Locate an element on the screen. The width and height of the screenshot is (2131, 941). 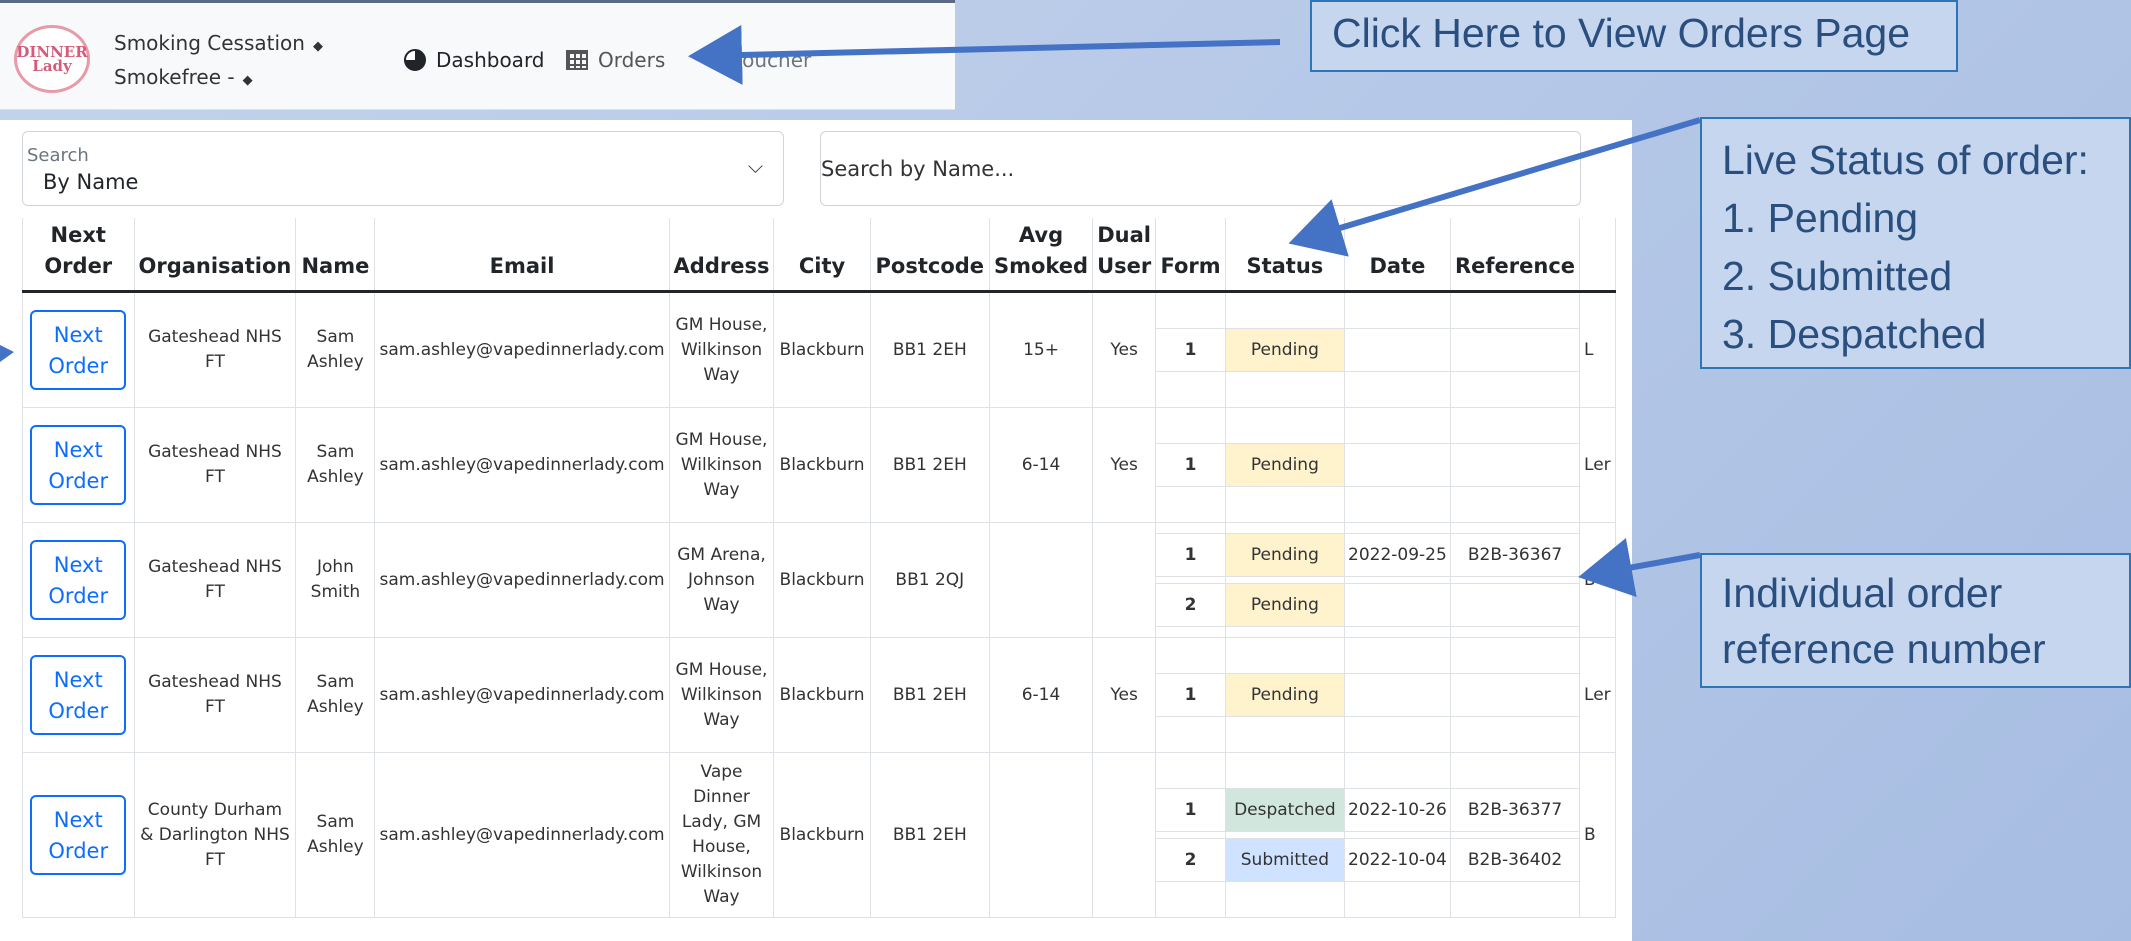
arrow-to-orders is located at coordinates (984, 54).